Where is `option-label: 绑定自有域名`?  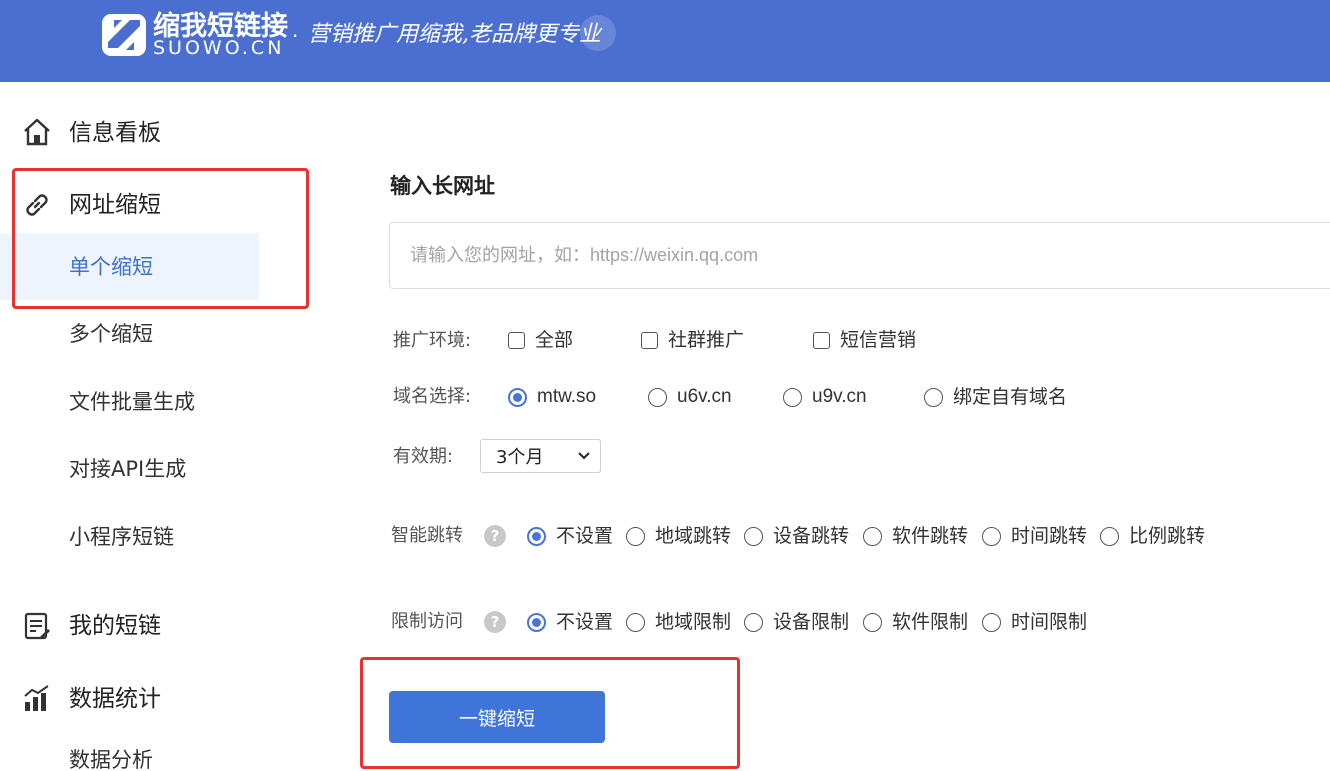 option-label: 绑定自有域名 is located at coordinates (1010, 397).